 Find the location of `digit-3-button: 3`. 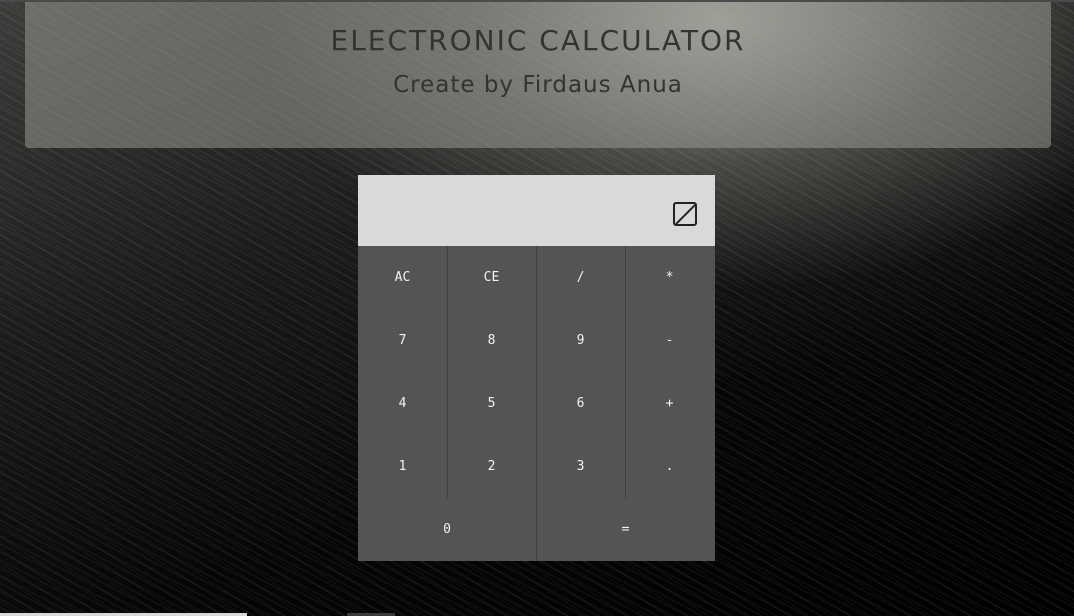

digit-3-button: 3 is located at coordinates (580, 466).